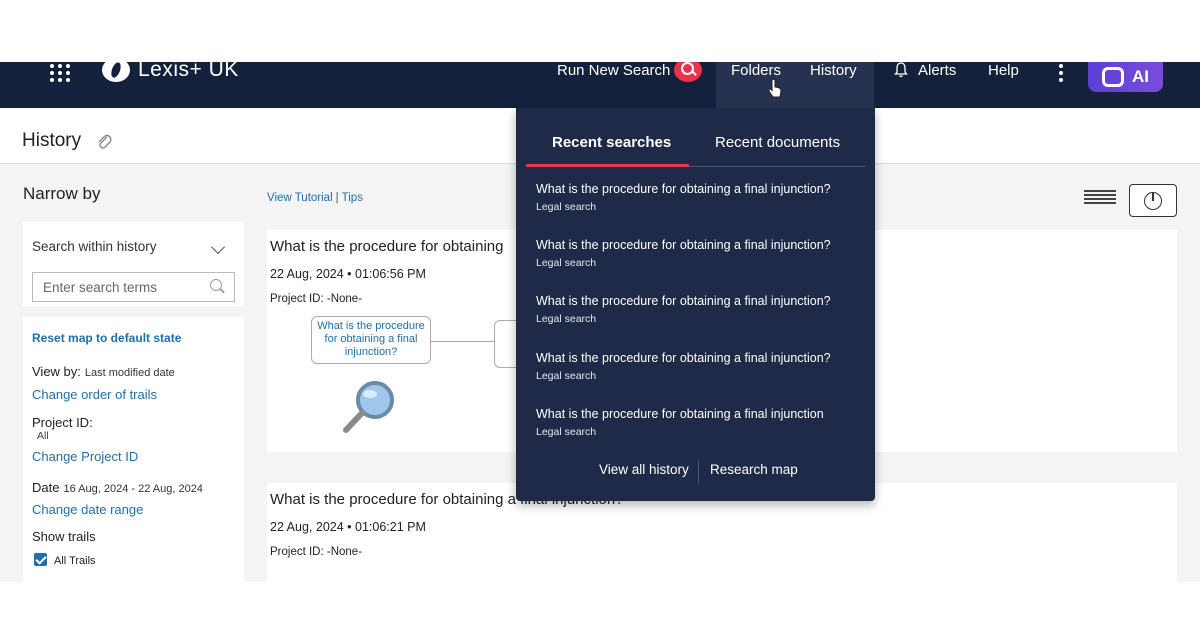  What do you see at coordinates (116, 72) in the screenshot?
I see `lexis-logo-icon` at bounding box center [116, 72].